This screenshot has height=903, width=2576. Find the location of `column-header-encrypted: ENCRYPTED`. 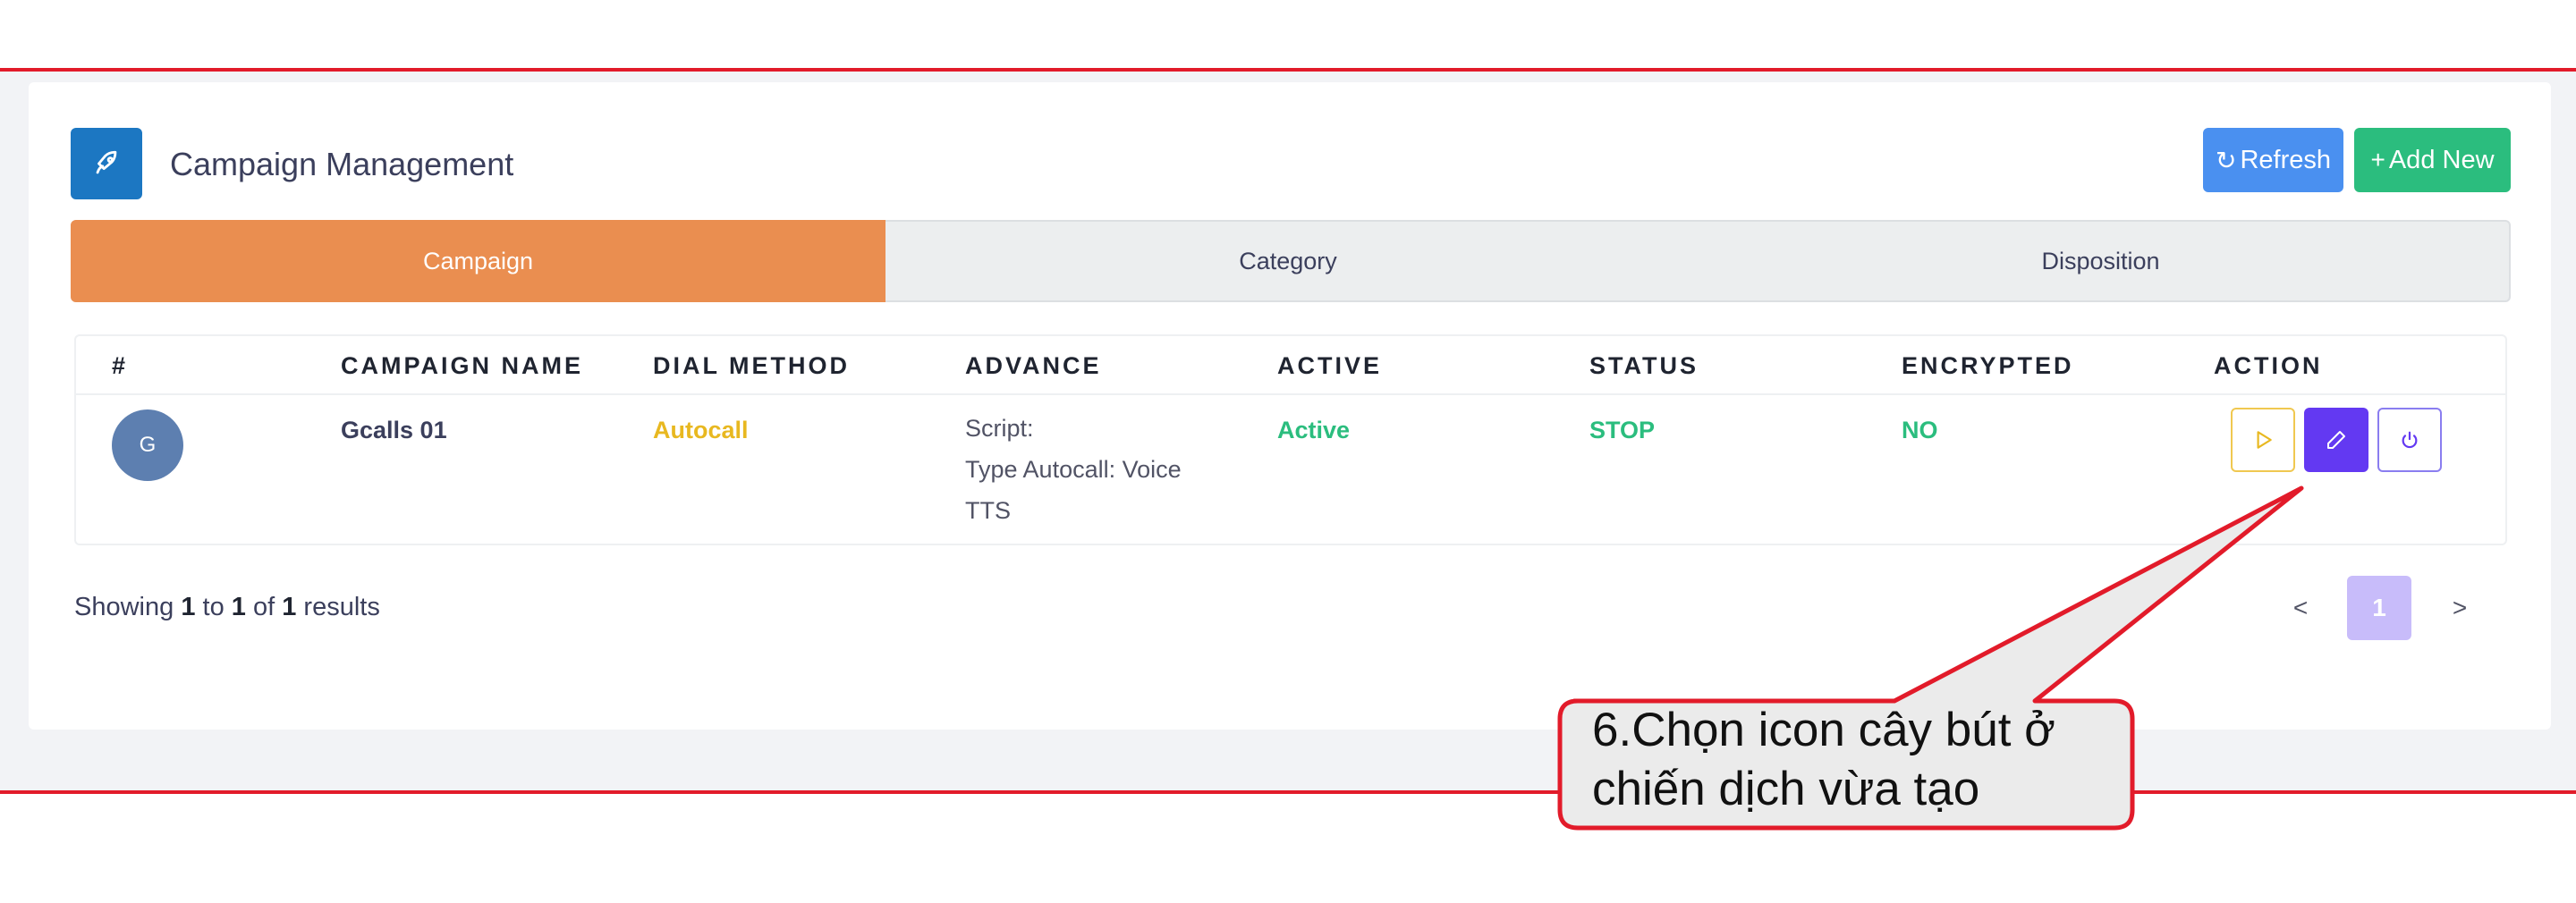

column-header-encrypted: ENCRYPTED is located at coordinates (1988, 365).